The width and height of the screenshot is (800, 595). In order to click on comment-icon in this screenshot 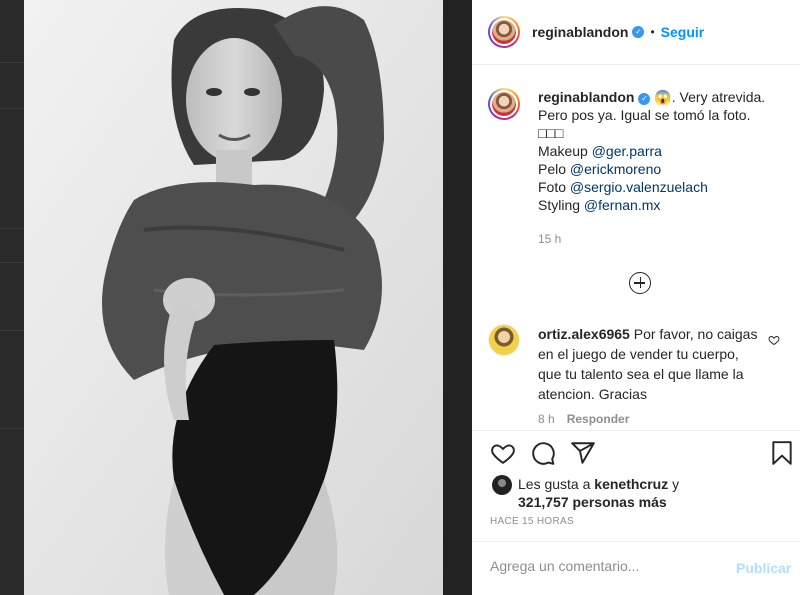, I will do `click(543, 453)`.